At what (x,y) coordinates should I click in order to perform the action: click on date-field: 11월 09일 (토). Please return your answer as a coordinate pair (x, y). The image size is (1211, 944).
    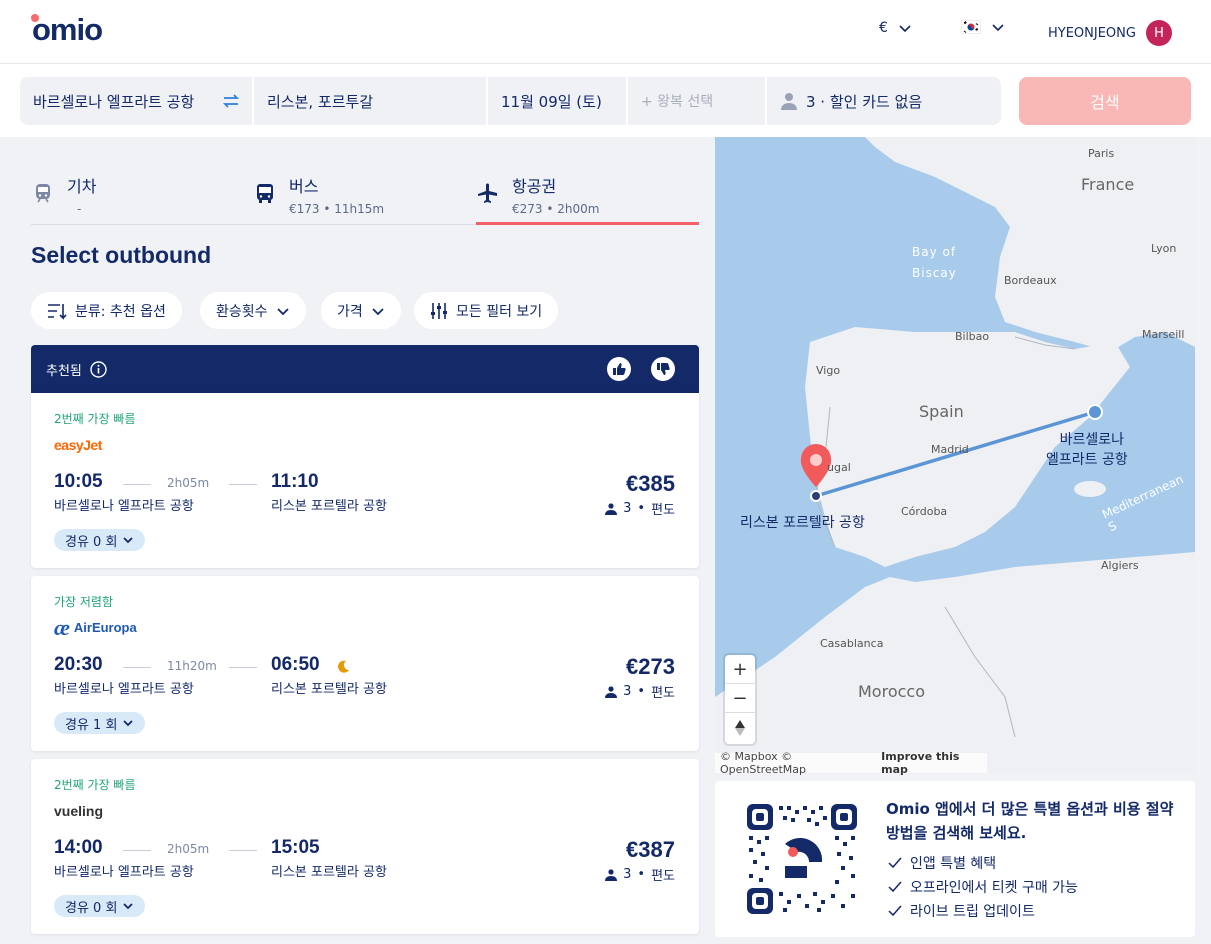
    Looking at the image, I should click on (557, 101).